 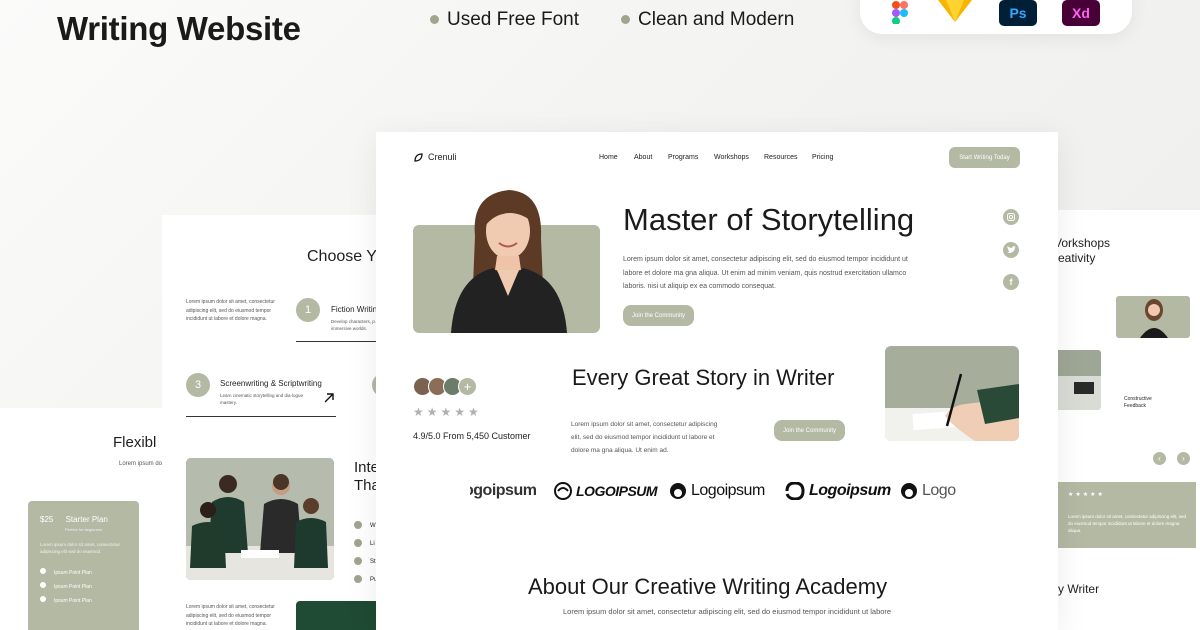 I want to click on next-arrow-button: ›, so click(x=1183, y=458).